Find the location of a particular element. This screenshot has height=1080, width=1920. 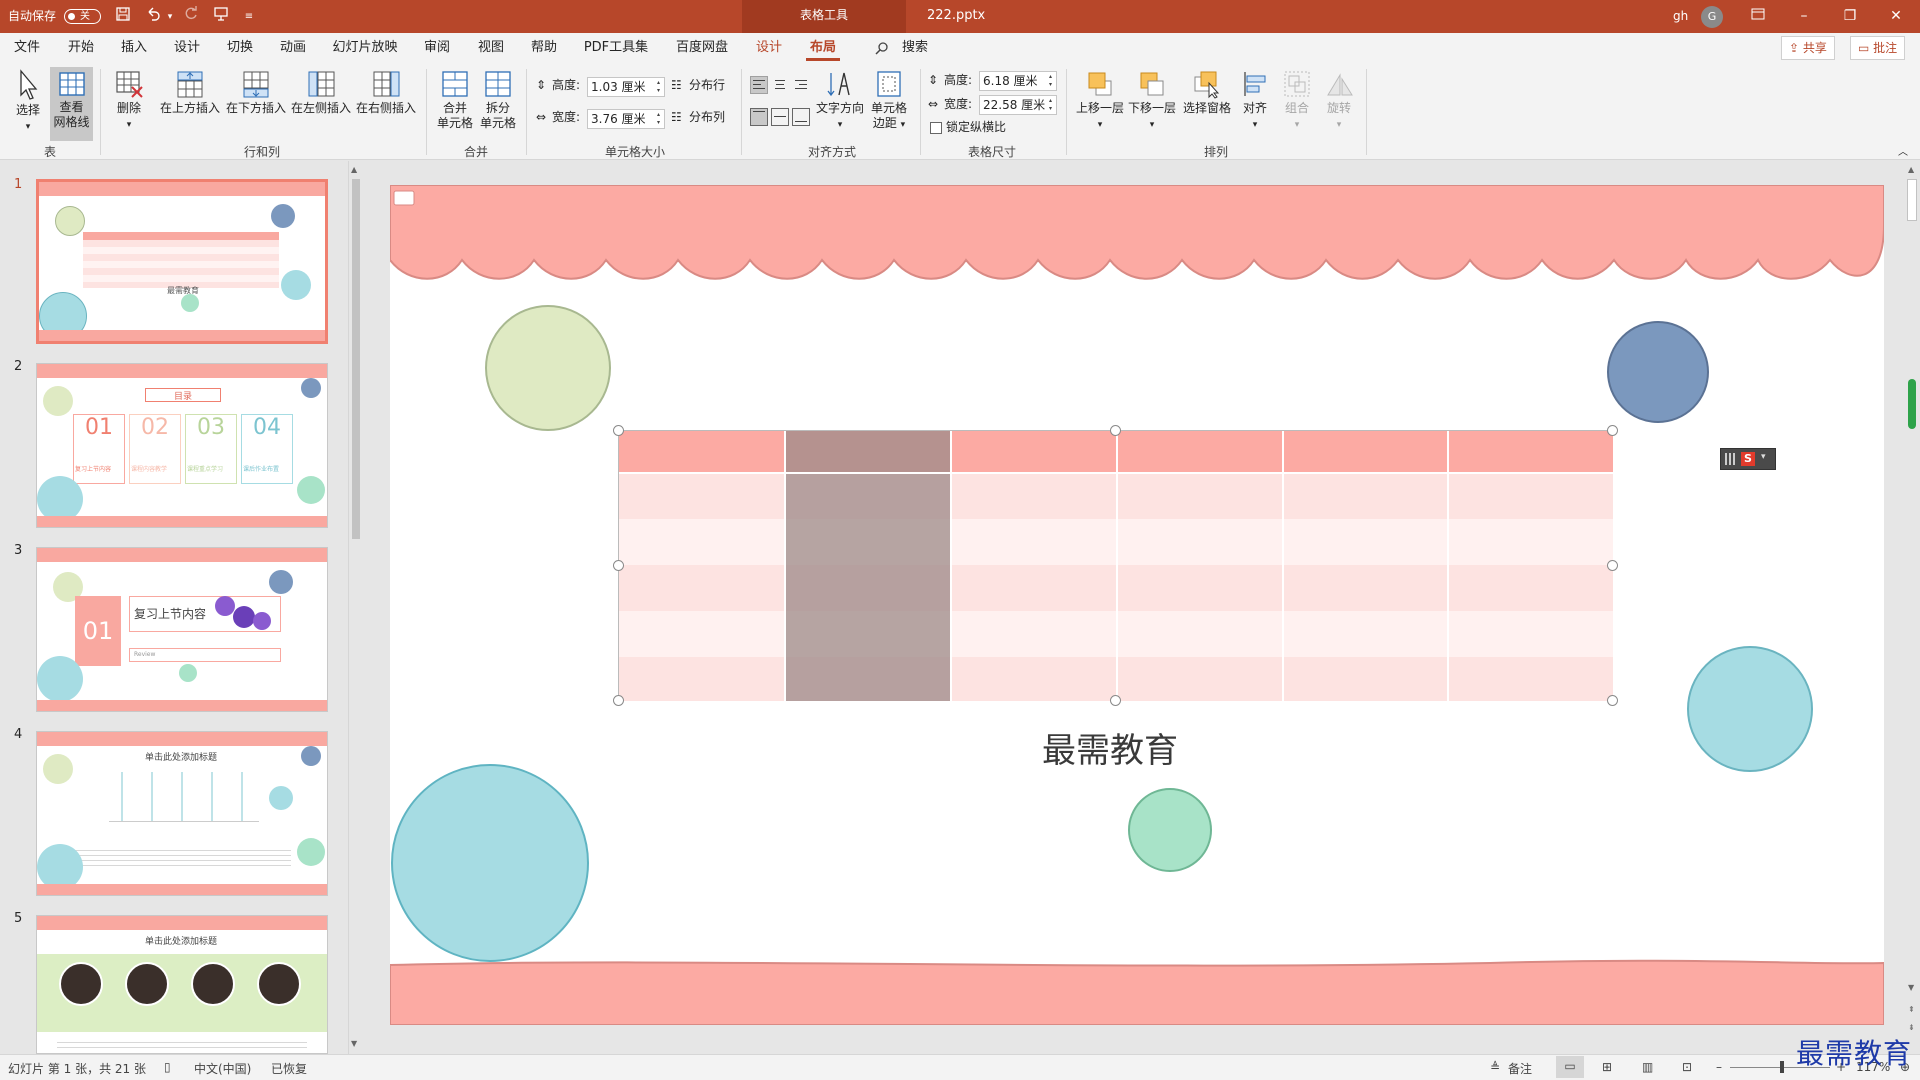

bring-forward-button: 上移一层 ▾ is located at coordinates (1100, 105).